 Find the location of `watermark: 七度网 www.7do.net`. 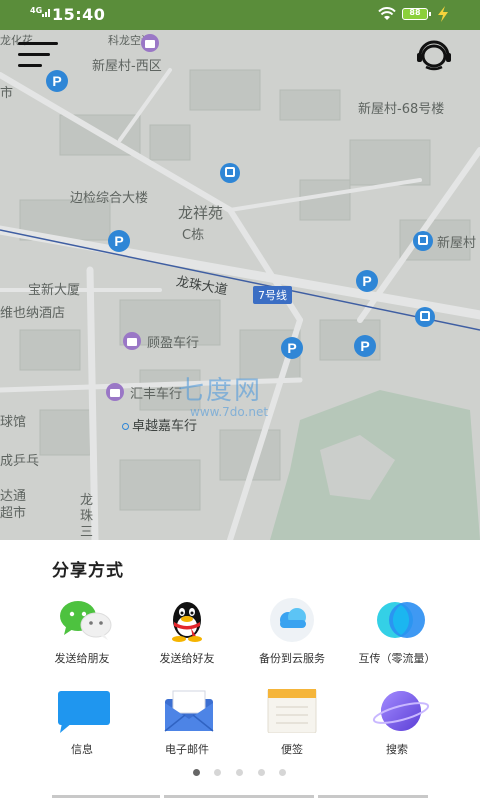

watermark: 七度网 www.7do.net is located at coordinates (223, 394).